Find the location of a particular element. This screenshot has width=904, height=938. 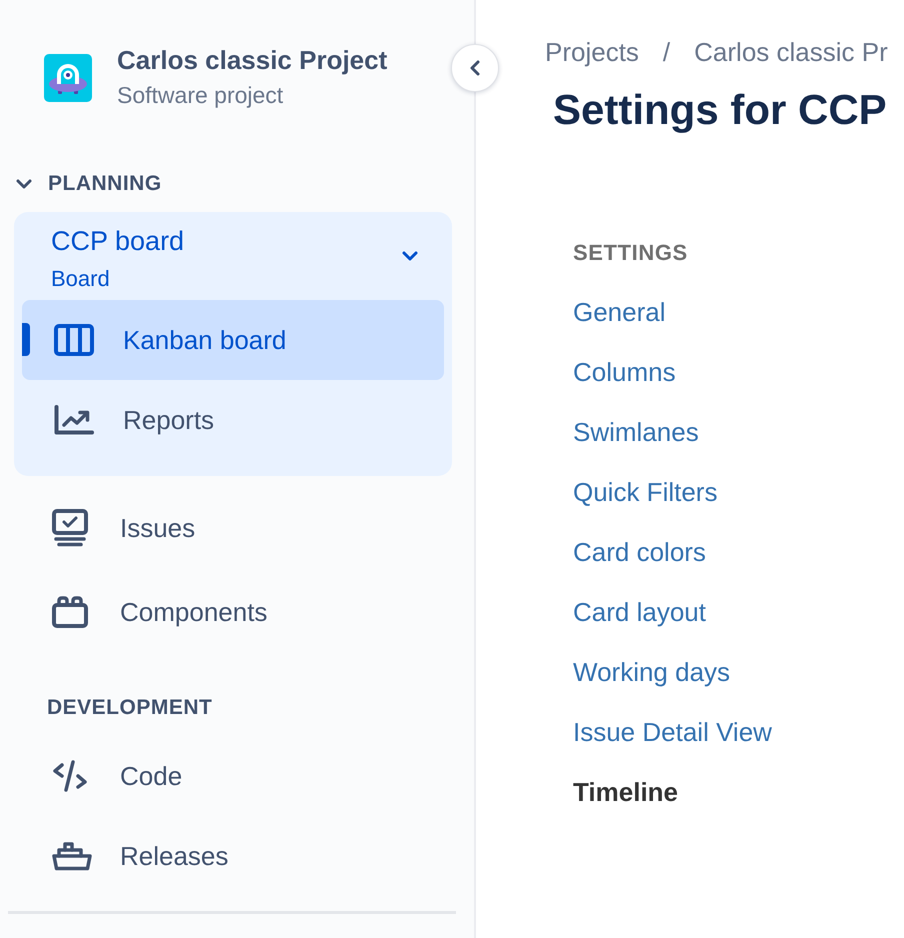

settings-link: Card colors is located at coordinates (639, 552).